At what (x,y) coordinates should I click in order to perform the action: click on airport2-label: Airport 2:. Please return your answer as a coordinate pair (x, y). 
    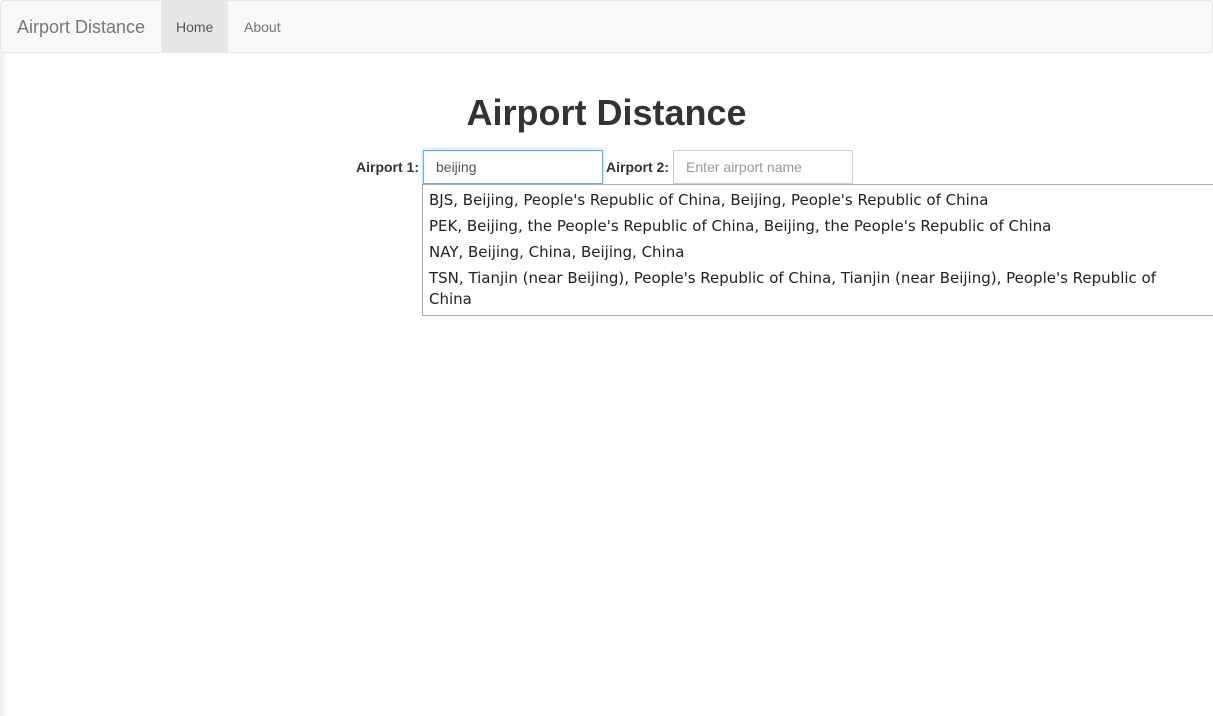
    Looking at the image, I should click on (637, 167).